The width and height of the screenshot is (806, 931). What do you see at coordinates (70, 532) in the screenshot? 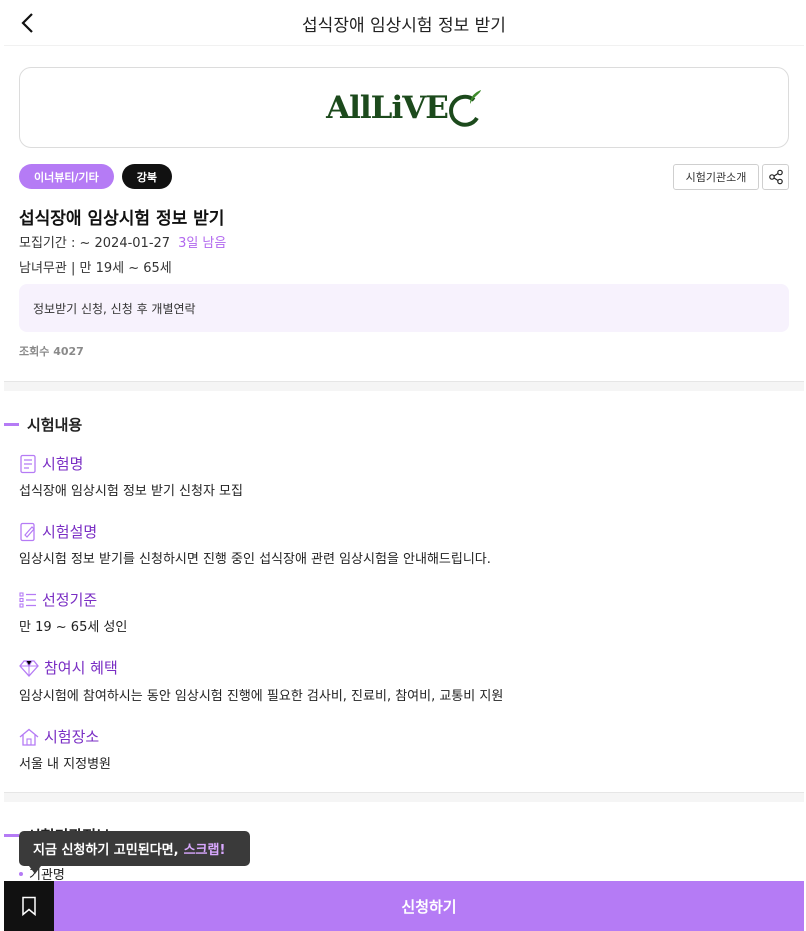
I see `item-label: 시험설명` at bounding box center [70, 532].